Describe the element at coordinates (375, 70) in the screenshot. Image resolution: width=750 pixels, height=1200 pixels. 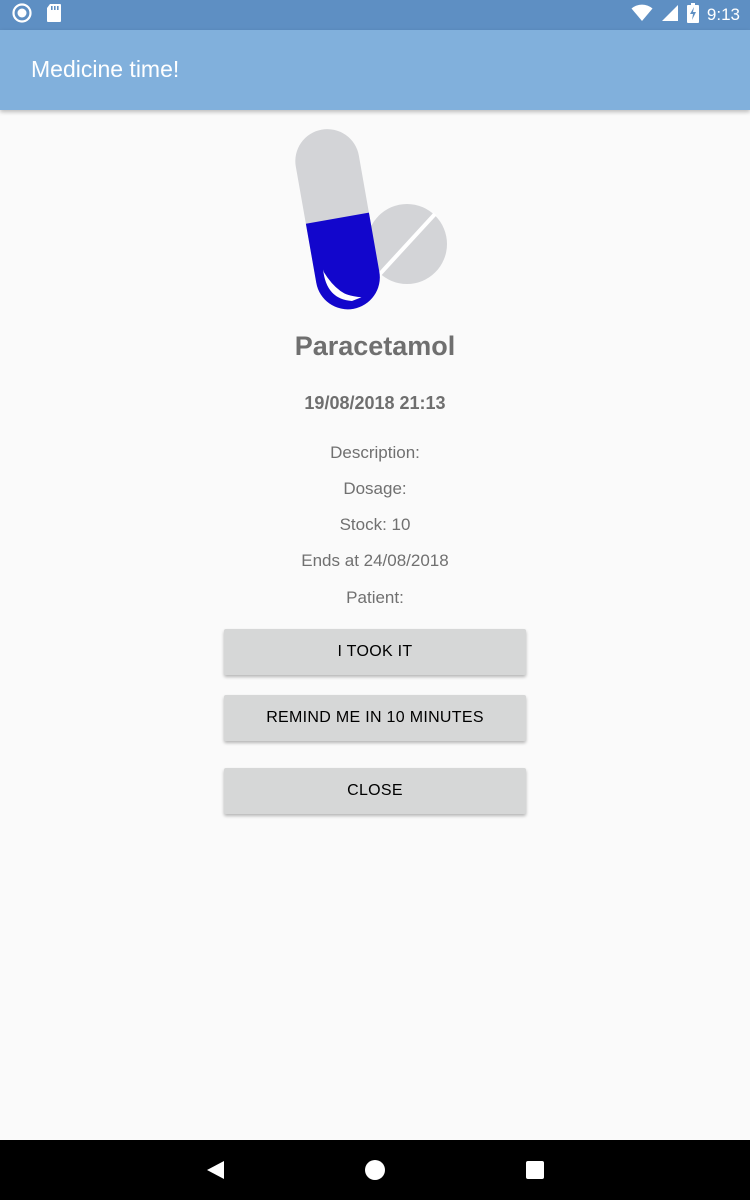
I see `app-bar: Medicine time!` at that location.